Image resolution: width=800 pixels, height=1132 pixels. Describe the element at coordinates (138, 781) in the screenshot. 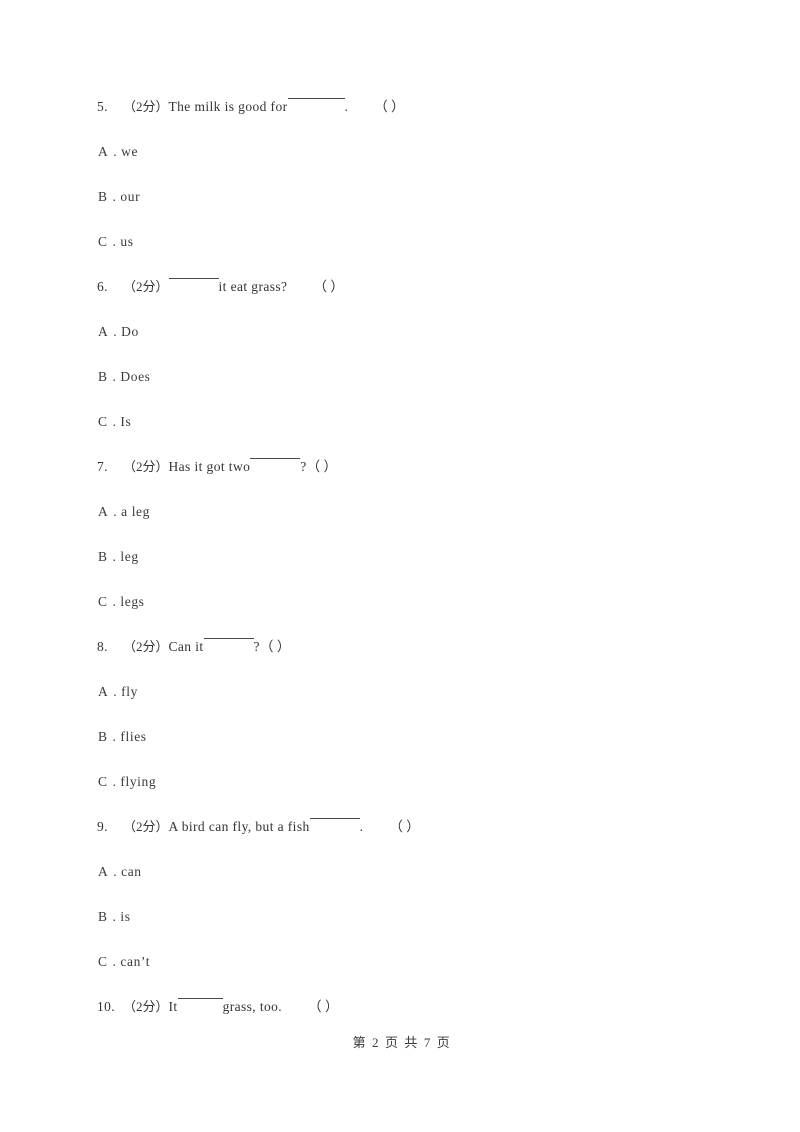

I see `option-text: flying` at that location.